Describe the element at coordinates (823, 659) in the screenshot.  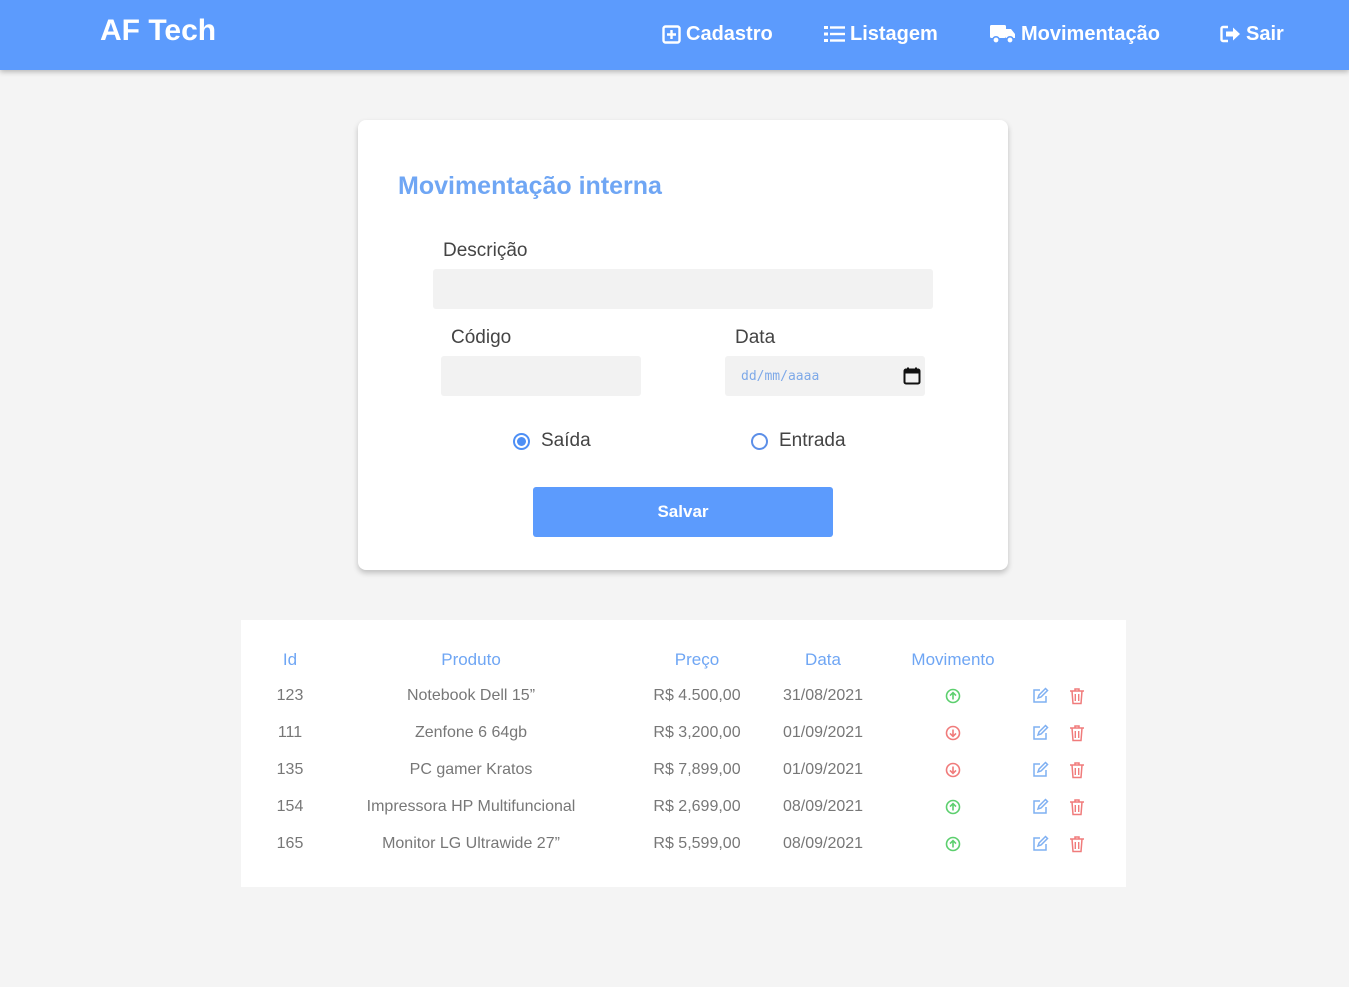
I see `header-data: Data` at that location.